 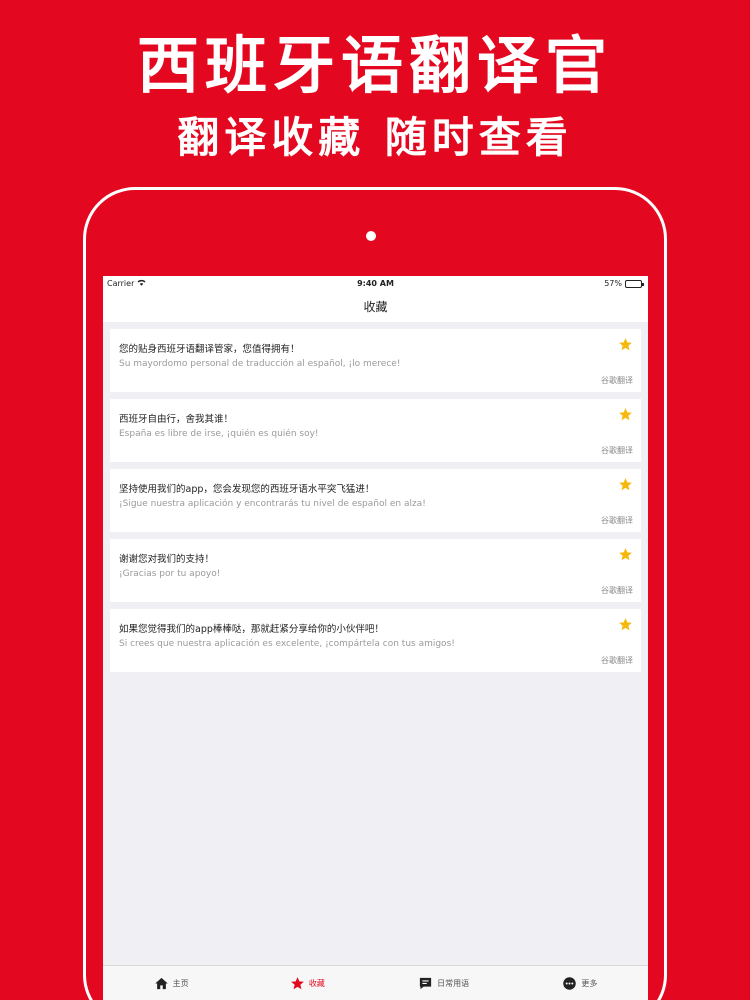 I want to click on more-icon, so click(x=570, y=983).